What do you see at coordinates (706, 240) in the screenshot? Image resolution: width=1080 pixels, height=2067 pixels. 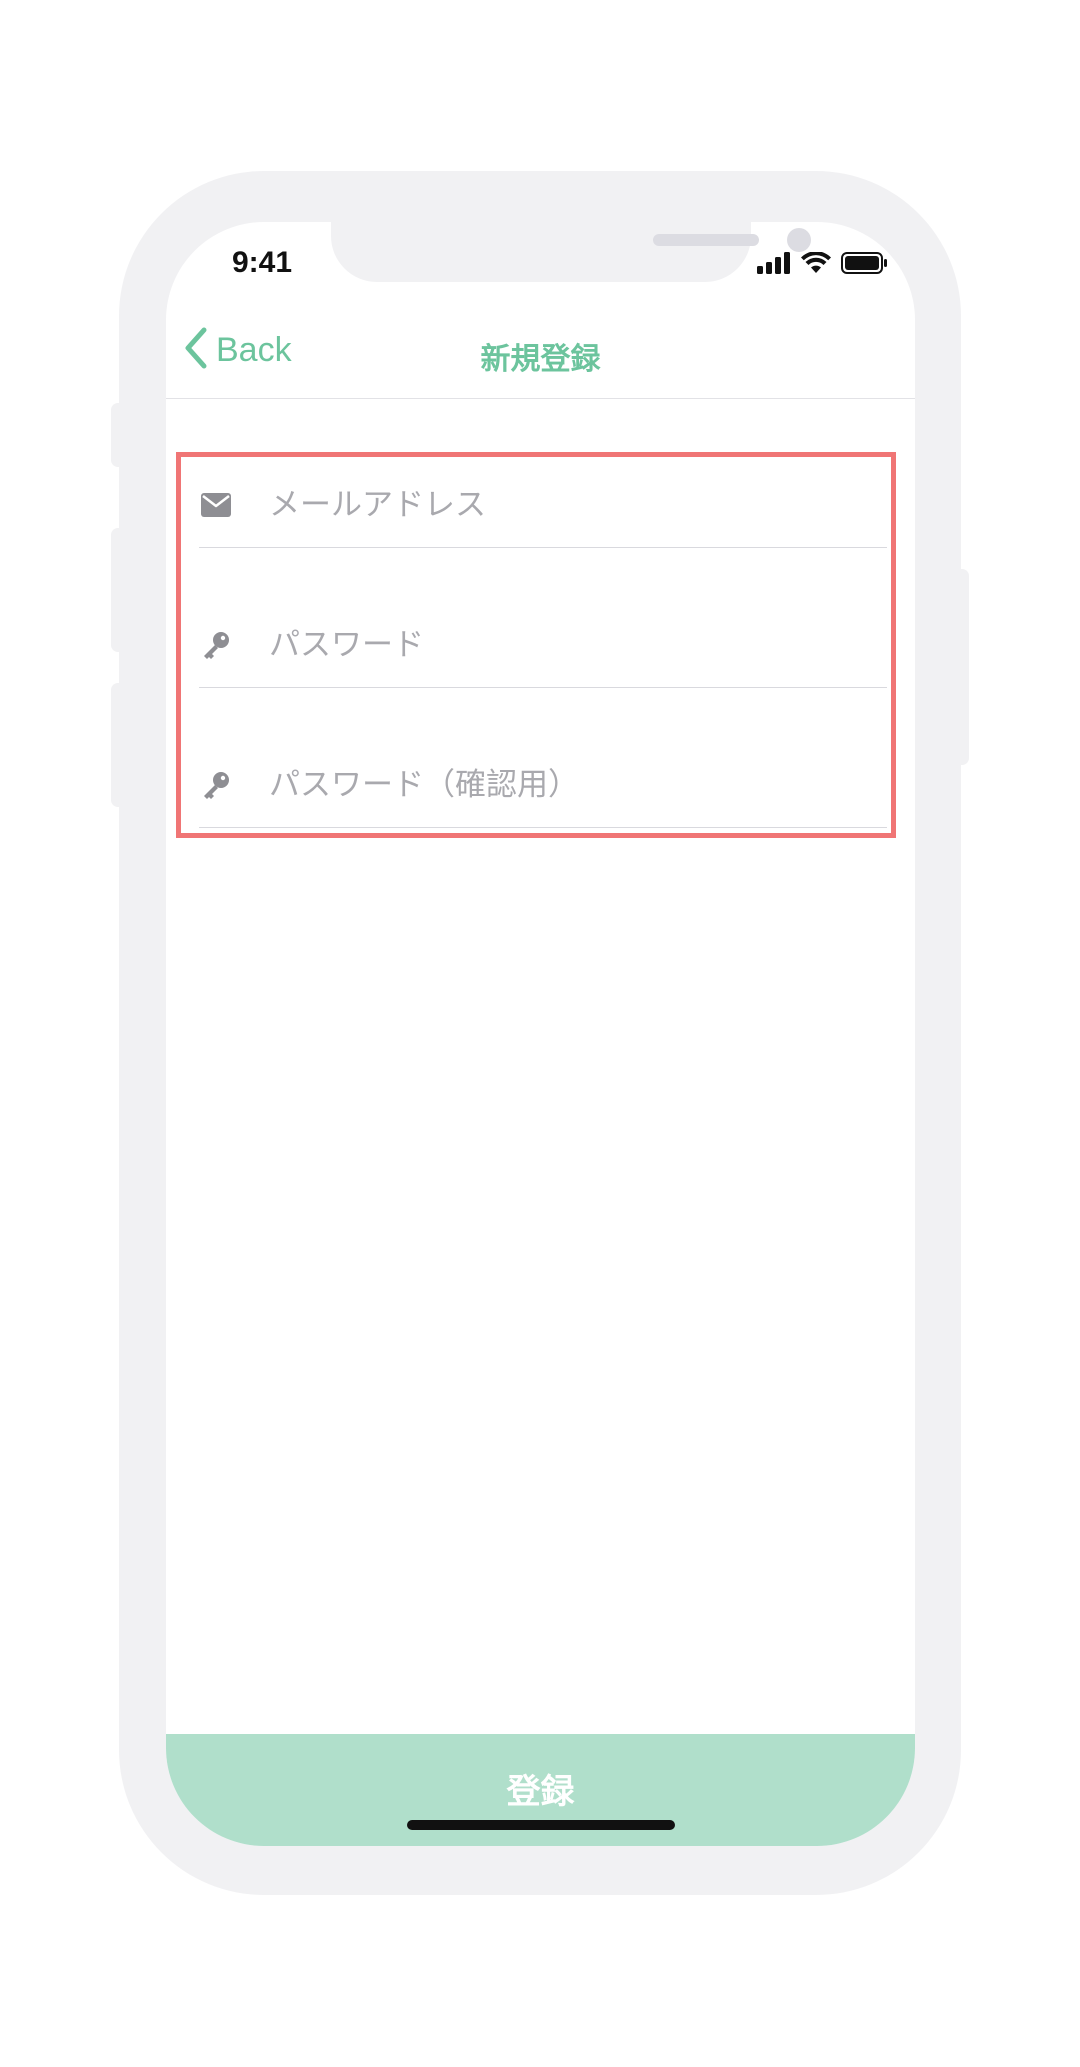 I see `speaker` at bounding box center [706, 240].